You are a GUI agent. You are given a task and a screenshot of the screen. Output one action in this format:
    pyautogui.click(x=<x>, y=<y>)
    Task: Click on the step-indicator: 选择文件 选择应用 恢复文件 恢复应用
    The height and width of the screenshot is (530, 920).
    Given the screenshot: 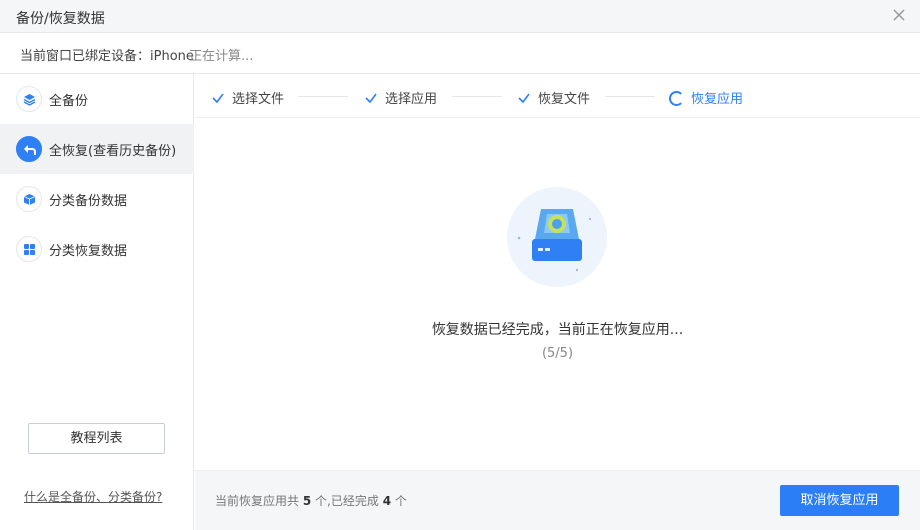 What is the action you would take?
    pyautogui.click(x=557, y=96)
    